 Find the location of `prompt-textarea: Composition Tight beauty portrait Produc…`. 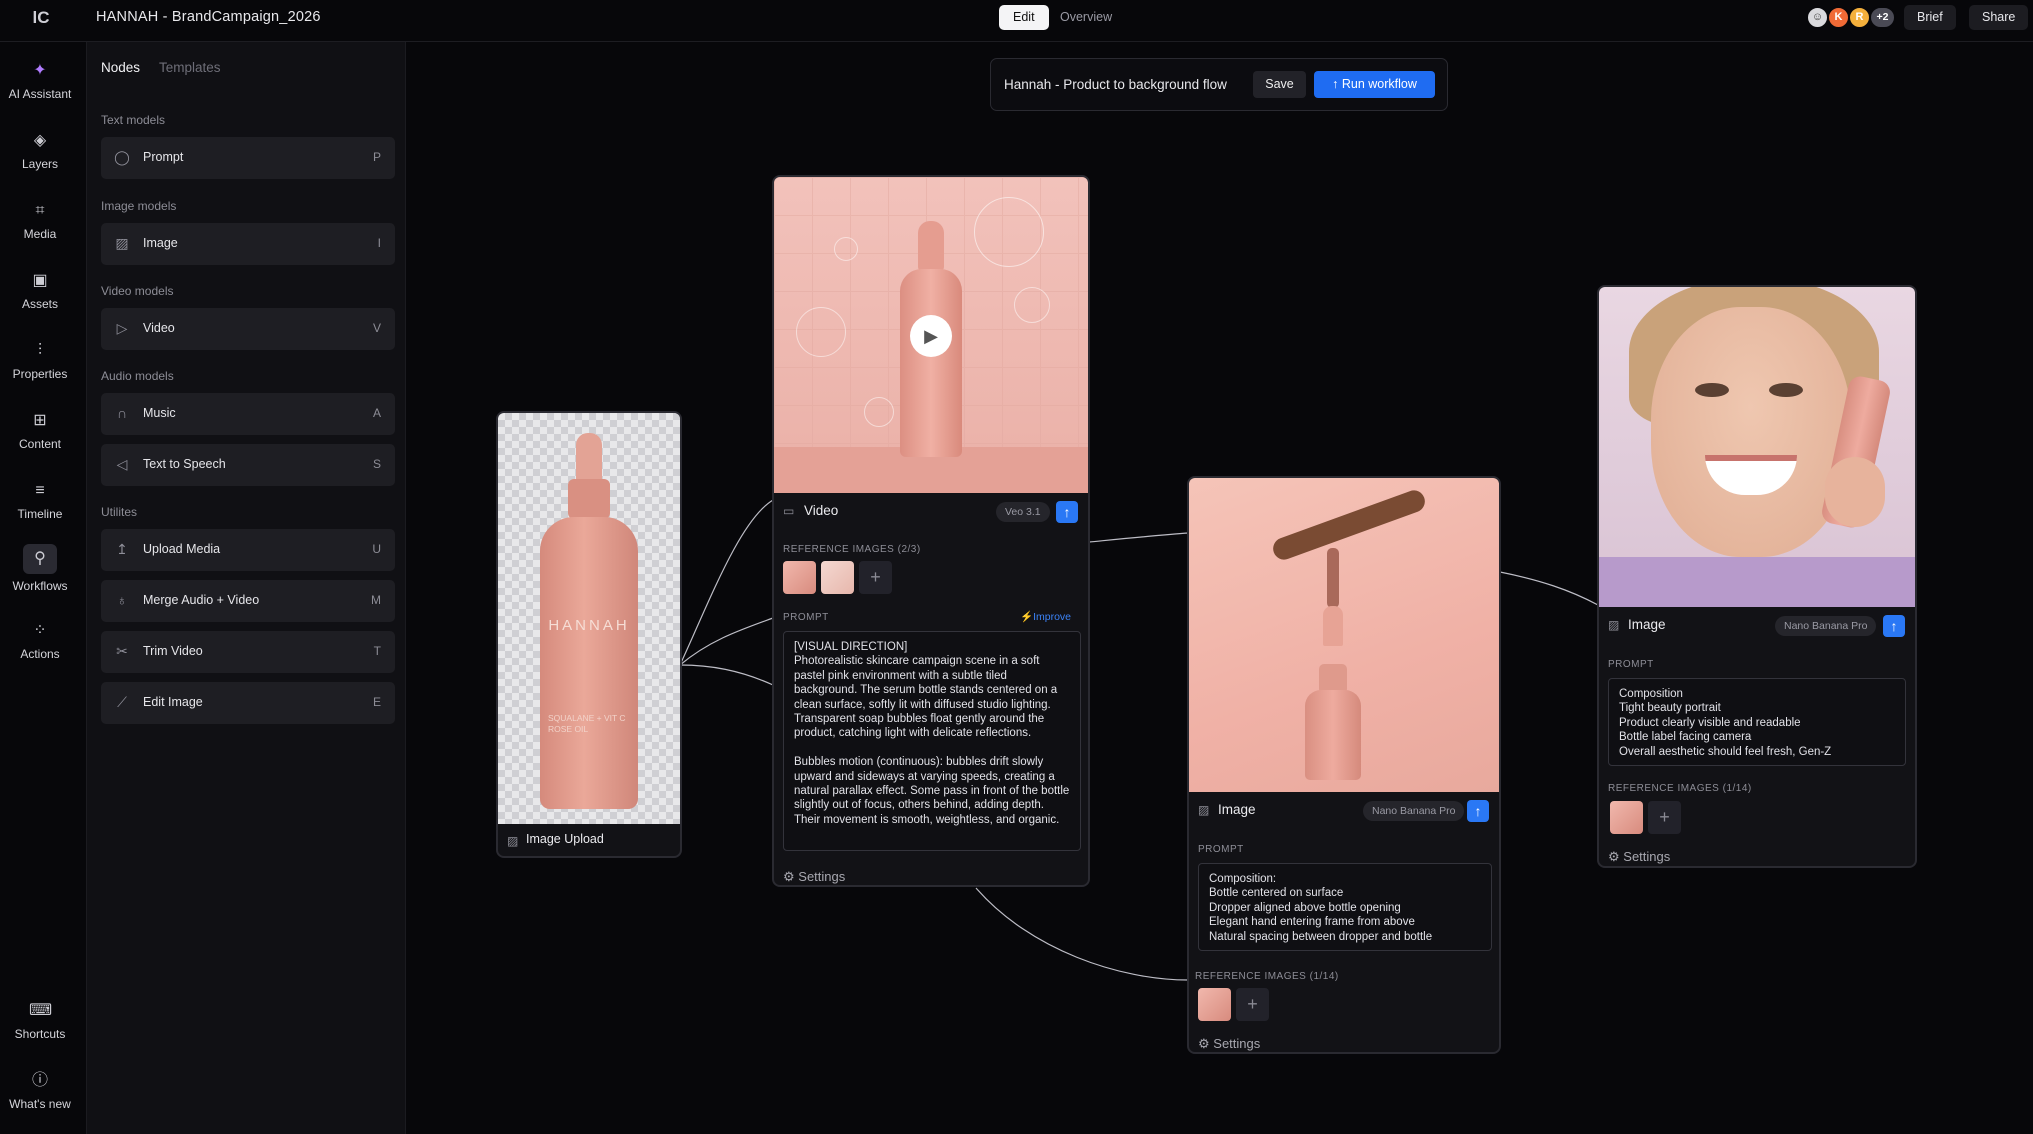

prompt-textarea: Composition Tight beauty portrait Produc… is located at coordinates (1757, 722).